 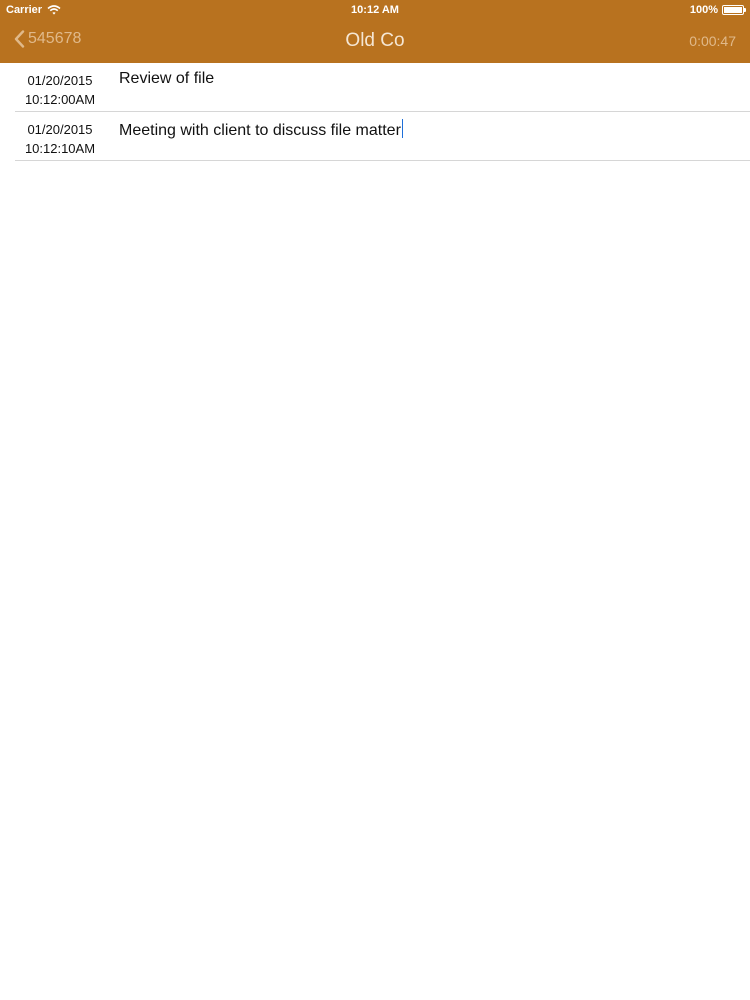 I want to click on entry-description-field: Review of file, so click(x=166, y=79).